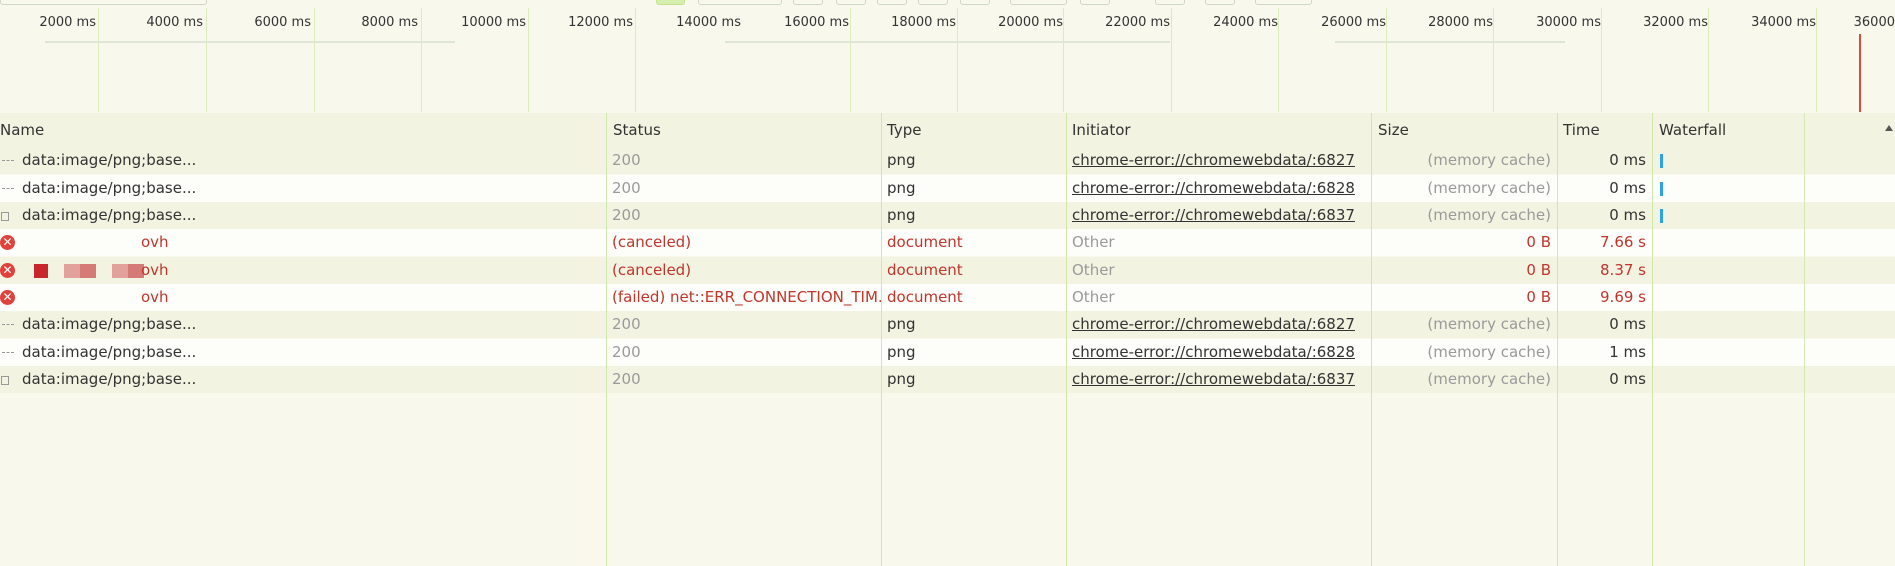 This screenshot has height=566, width=1895. What do you see at coordinates (1623, 297) in the screenshot?
I see `request-time-text: 9.69 s` at bounding box center [1623, 297].